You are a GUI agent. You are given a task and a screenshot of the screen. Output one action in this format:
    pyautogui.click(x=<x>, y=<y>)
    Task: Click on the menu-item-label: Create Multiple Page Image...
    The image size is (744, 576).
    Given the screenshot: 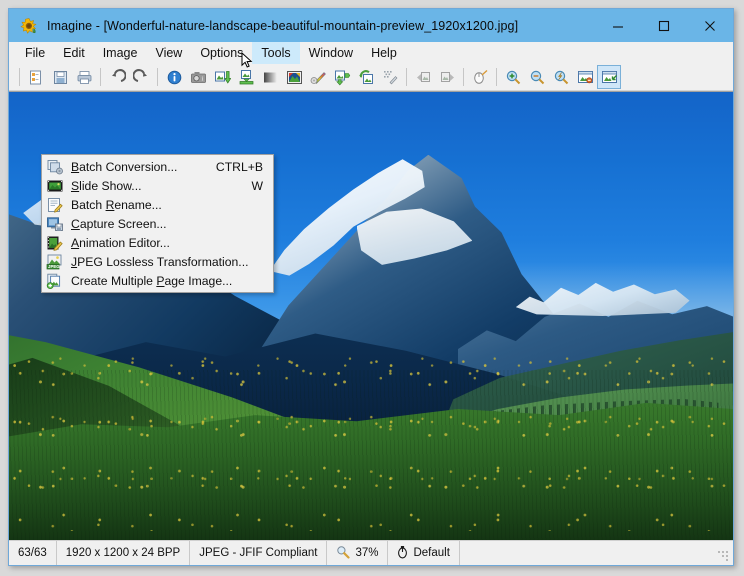 What is the action you would take?
    pyautogui.click(x=152, y=280)
    